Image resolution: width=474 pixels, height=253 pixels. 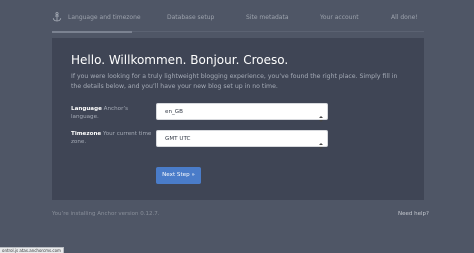 I want to click on step-database-setup: Database setup, so click(x=191, y=17).